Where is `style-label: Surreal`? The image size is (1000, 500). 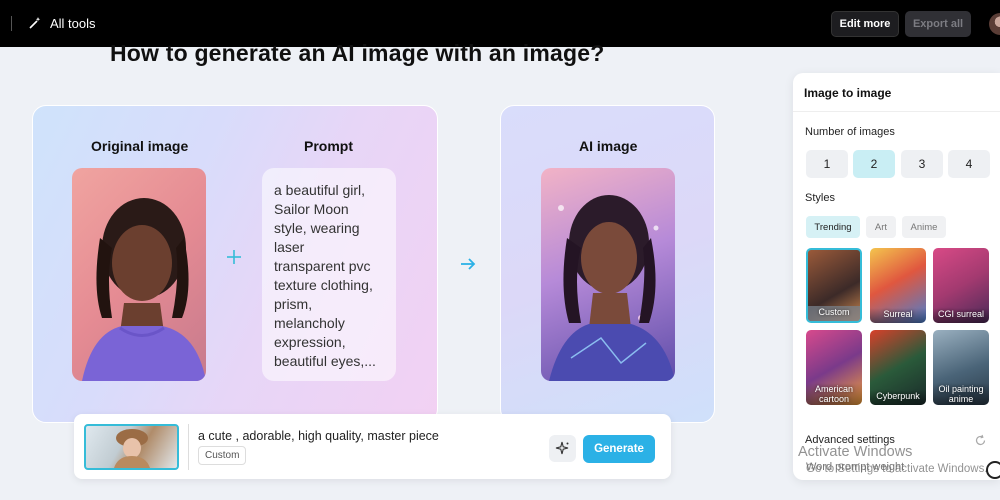 style-label: Surreal is located at coordinates (898, 315).